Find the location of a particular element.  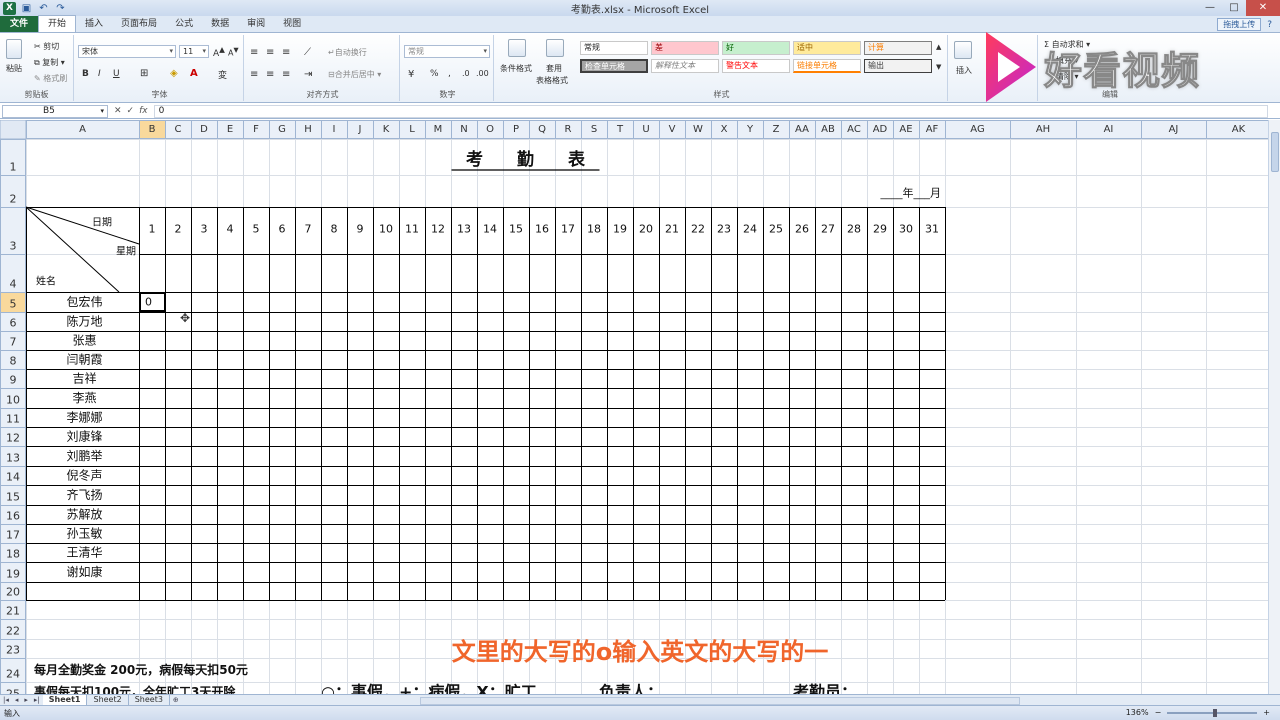

styles-scroll-icon: ▲ is located at coordinates (938, 47).